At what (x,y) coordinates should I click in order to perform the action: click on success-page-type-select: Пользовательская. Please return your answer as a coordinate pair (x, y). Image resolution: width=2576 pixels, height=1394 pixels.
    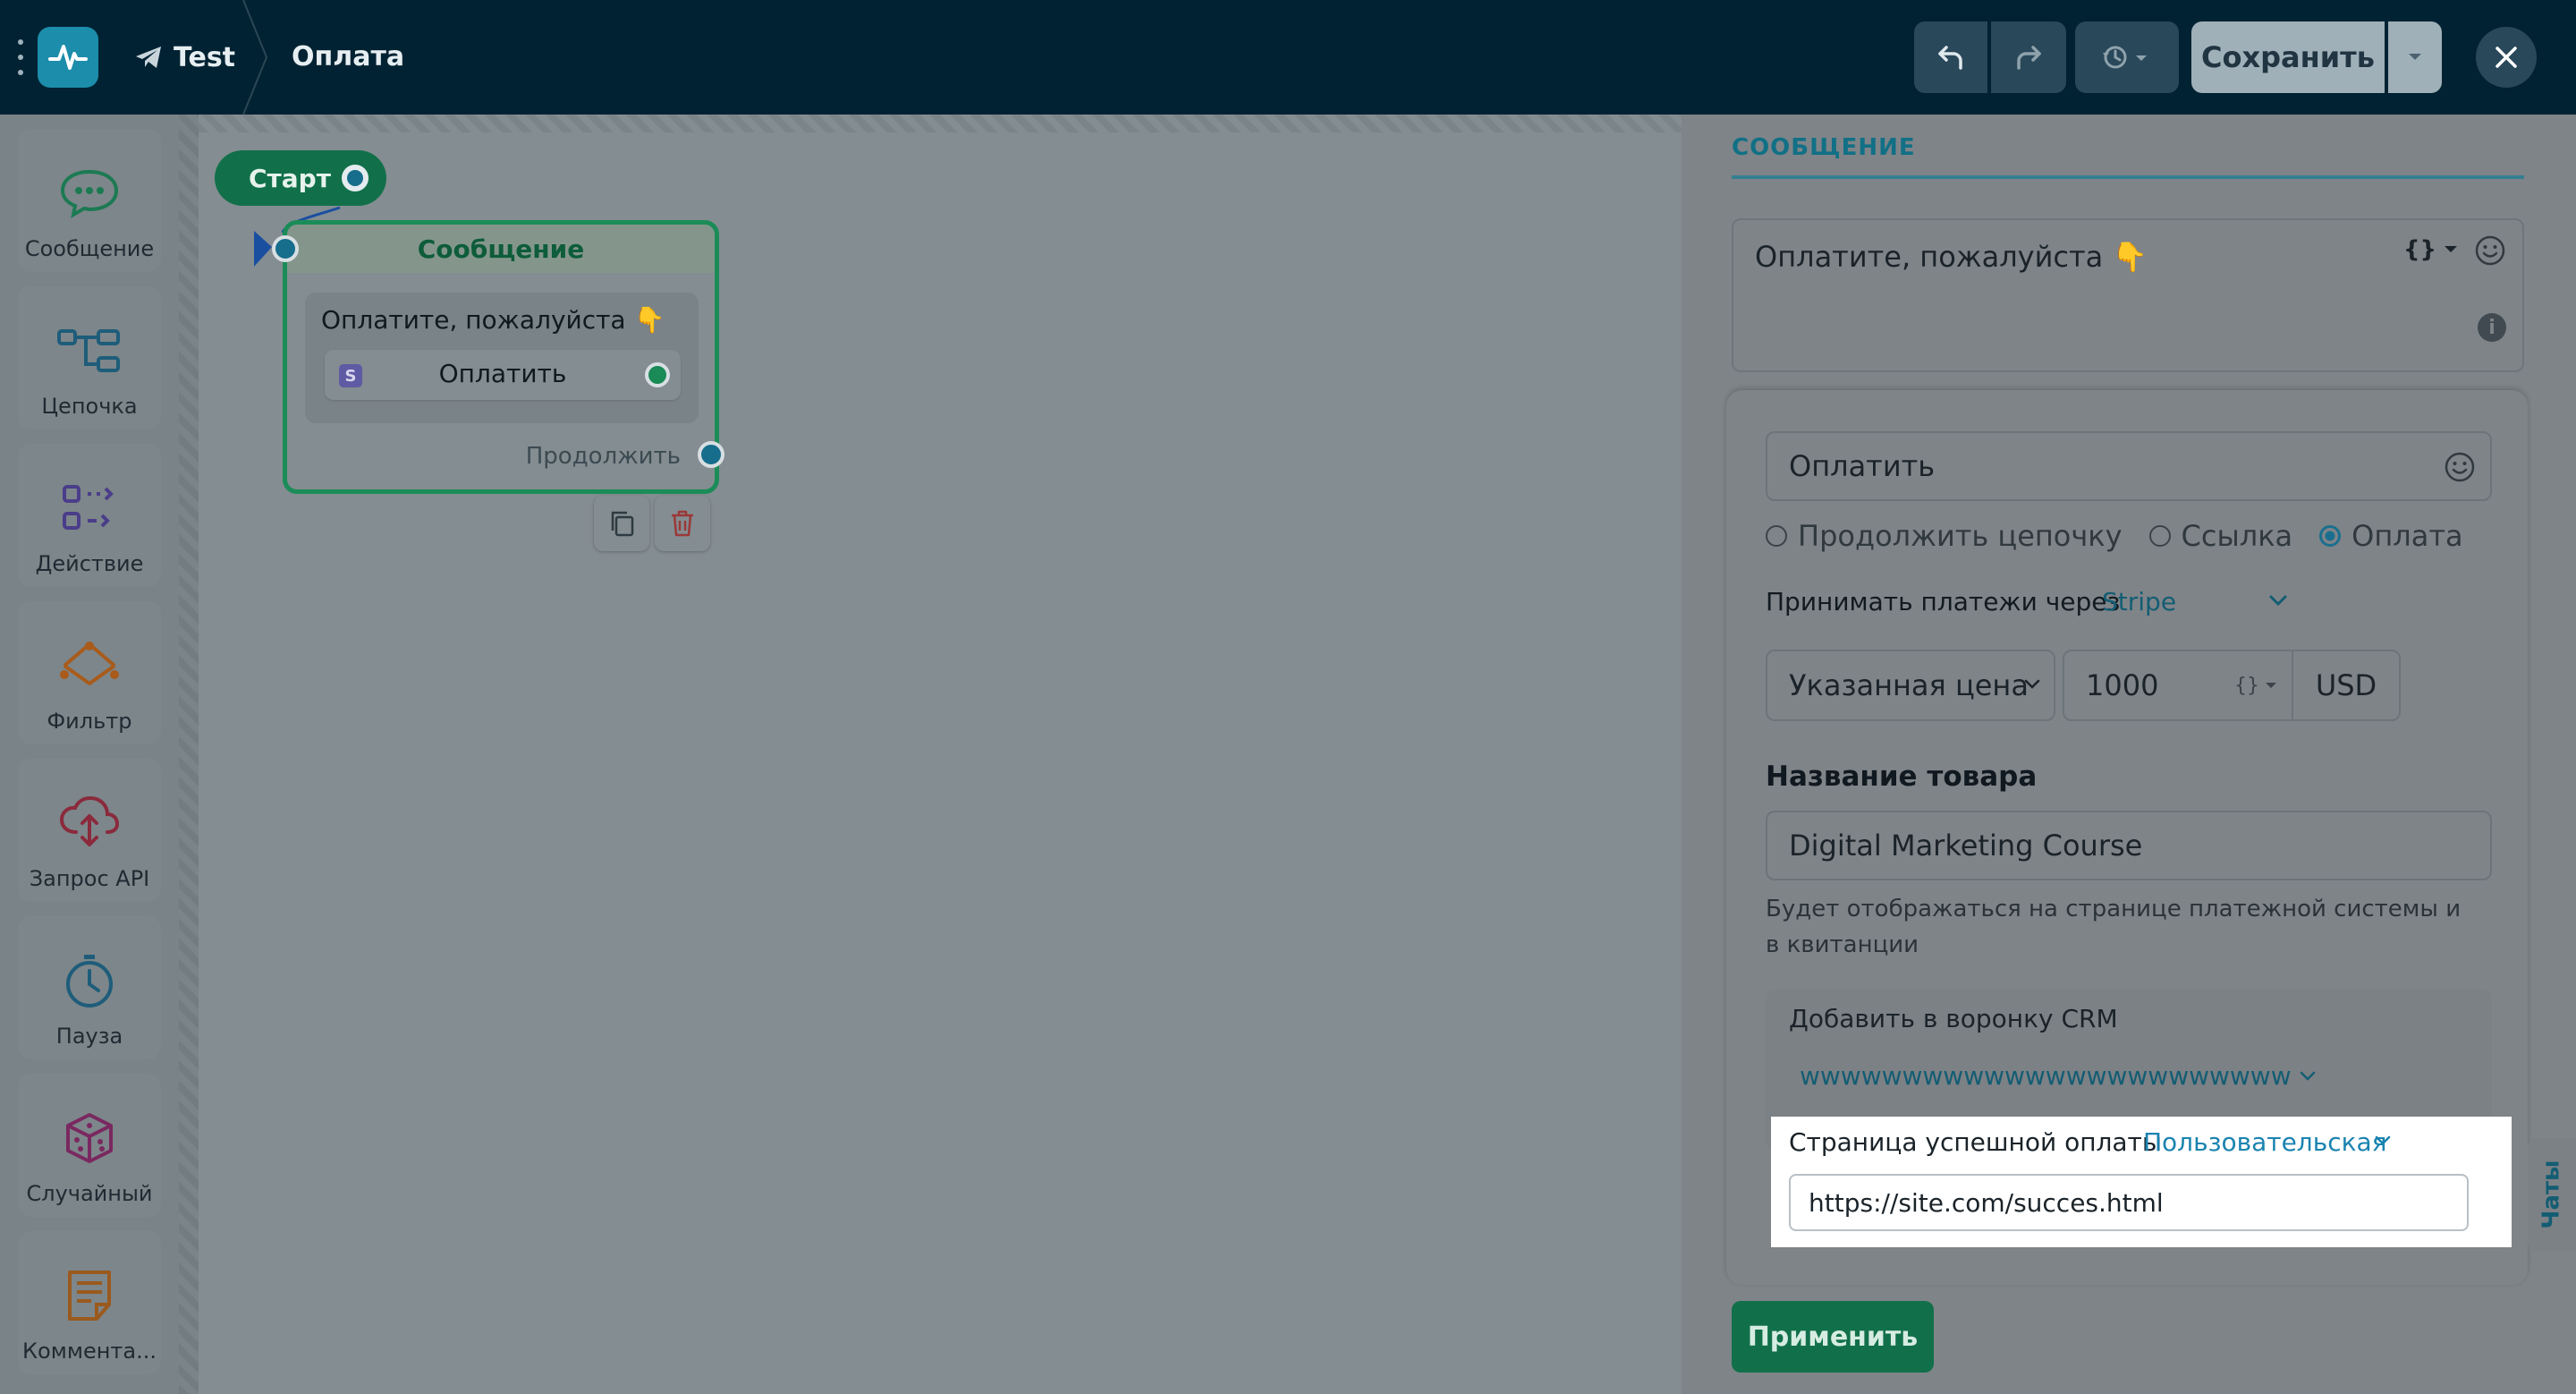
    Looking at the image, I should click on (2265, 1142).